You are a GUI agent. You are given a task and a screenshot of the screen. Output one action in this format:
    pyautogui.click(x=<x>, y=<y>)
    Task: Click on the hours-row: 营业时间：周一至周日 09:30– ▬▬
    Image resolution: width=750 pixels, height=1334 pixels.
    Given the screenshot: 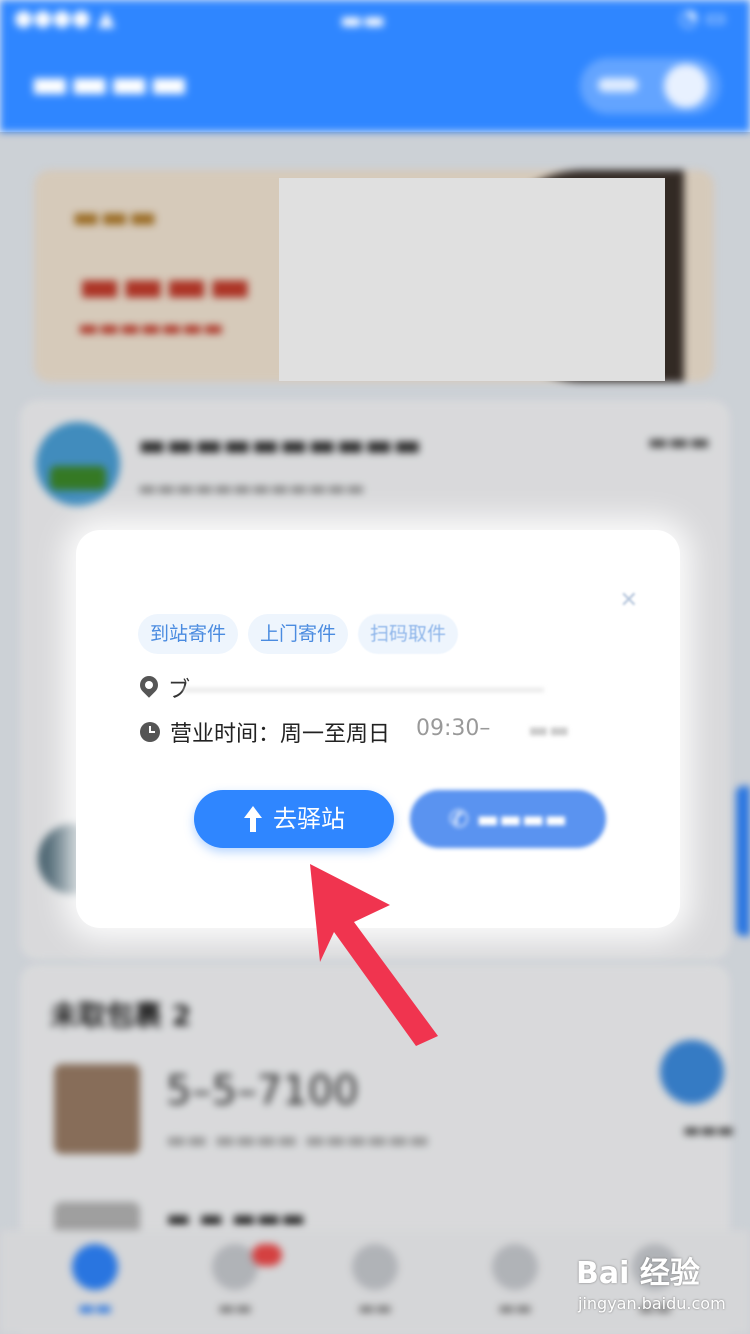 What is the action you would take?
    pyautogui.click(x=378, y=733)
    